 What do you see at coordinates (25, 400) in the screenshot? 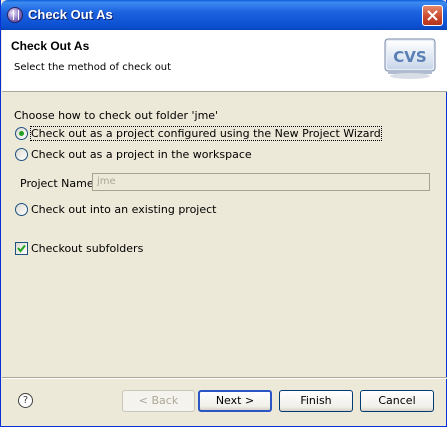
I see `help-icon: ?` at bounding box center [25, 400].